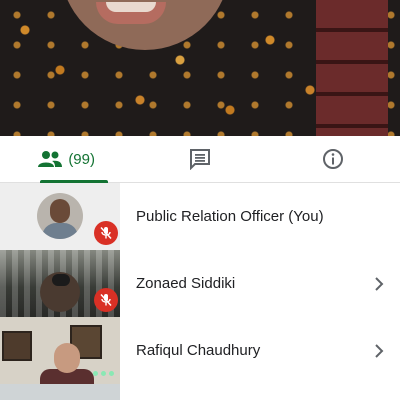 This screenshot has height=400, width=400. I want to click on people-icon, so click(50, 159).